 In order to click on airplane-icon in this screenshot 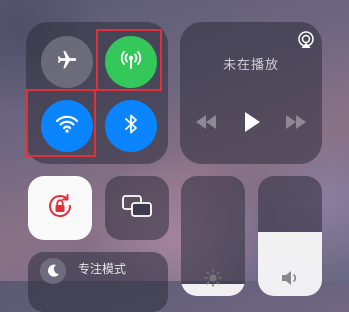, I will do `click(67, 62)`.